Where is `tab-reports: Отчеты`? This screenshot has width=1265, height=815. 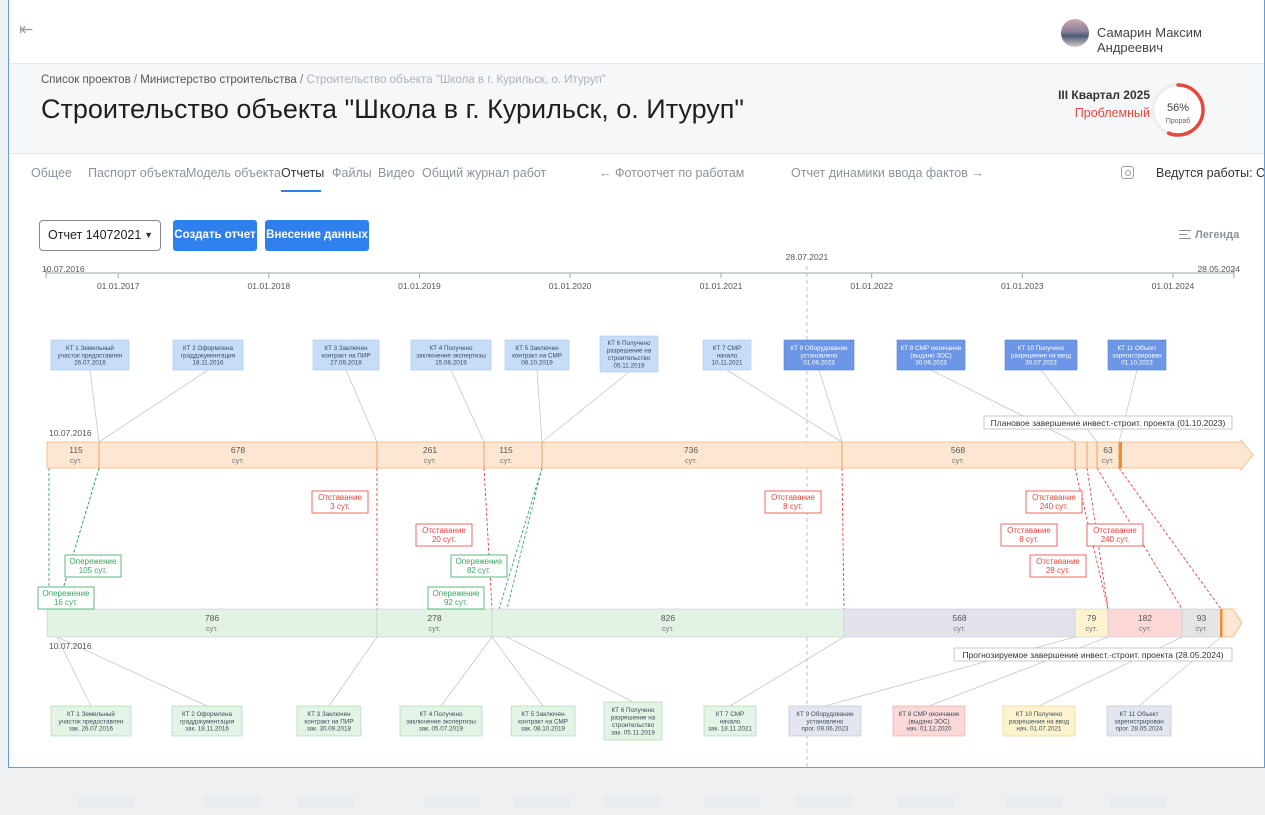 tab-reports: Отчеты is located at coordinates (302, 173).